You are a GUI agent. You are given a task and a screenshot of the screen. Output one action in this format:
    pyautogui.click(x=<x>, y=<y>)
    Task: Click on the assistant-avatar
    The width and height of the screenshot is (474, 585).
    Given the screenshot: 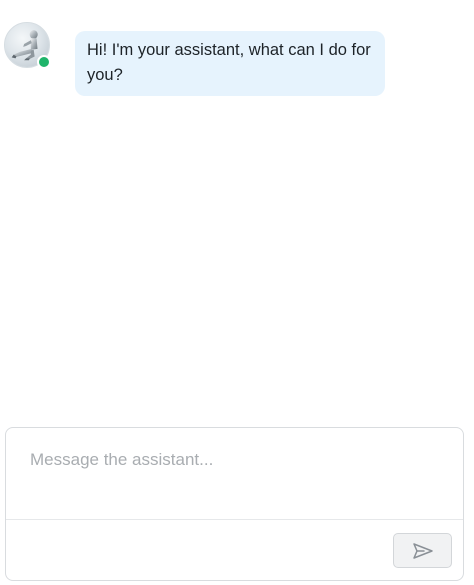 What is the action you would take?
    pyautogui.click(x=27, y=45)
    